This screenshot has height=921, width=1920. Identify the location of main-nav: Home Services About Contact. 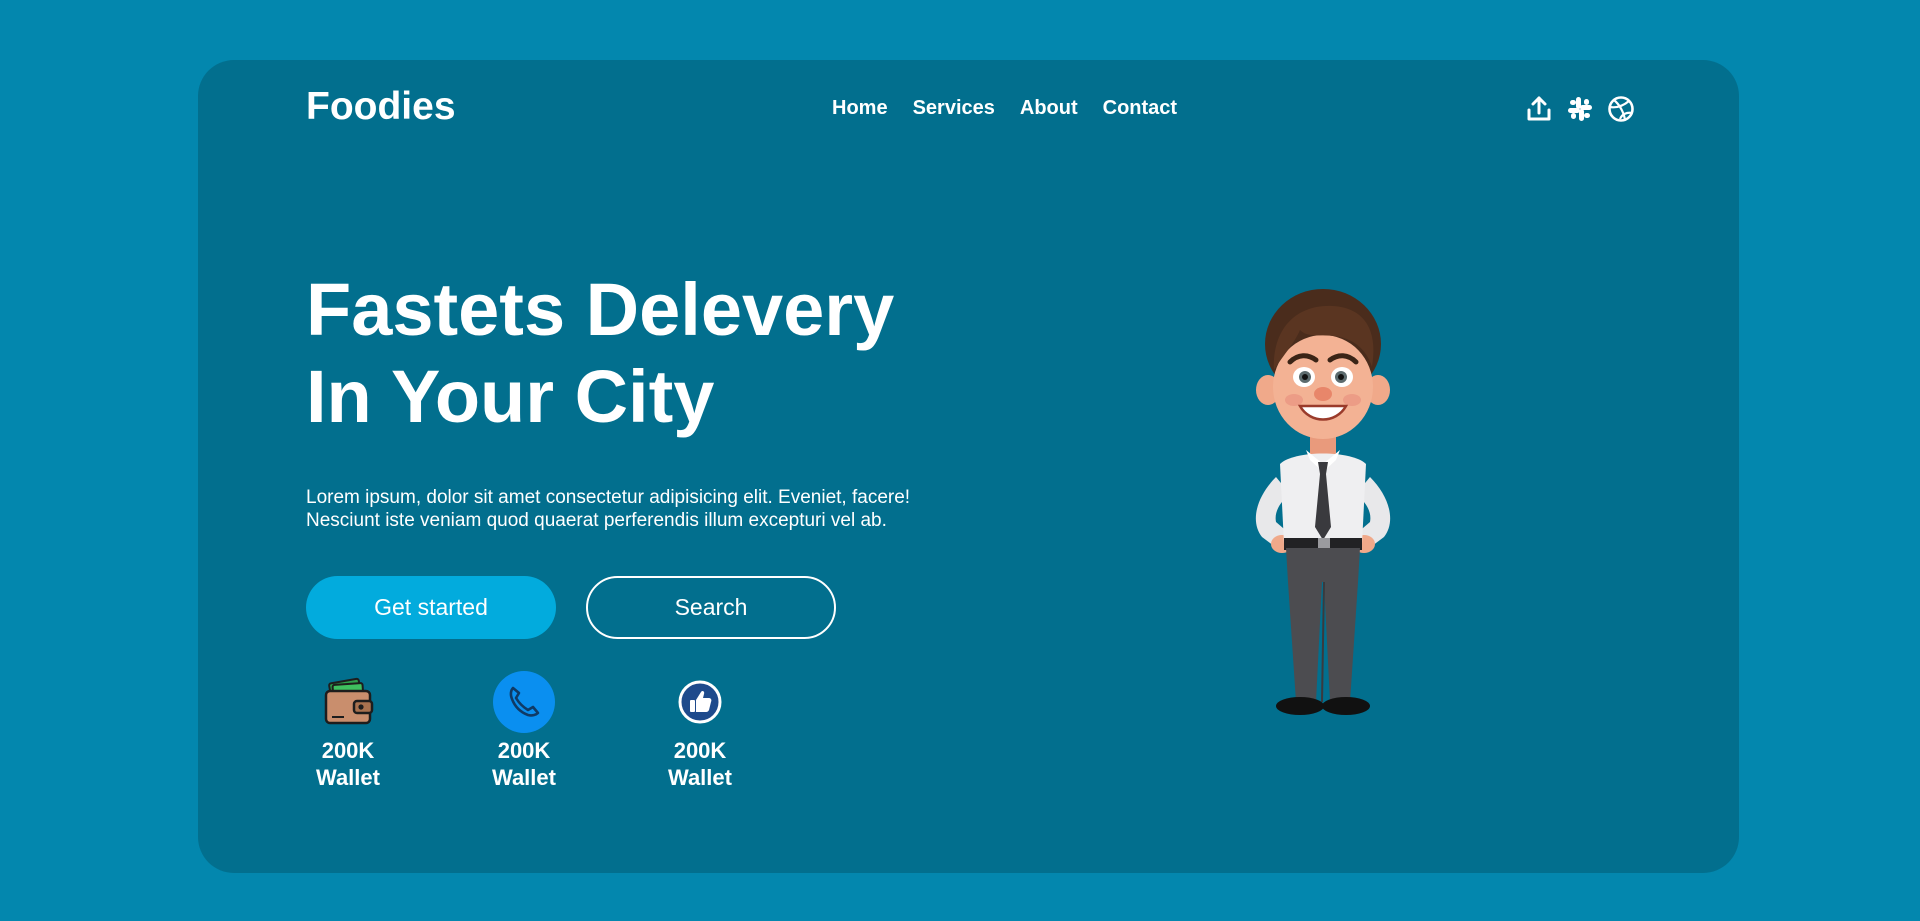
(1004, 108).